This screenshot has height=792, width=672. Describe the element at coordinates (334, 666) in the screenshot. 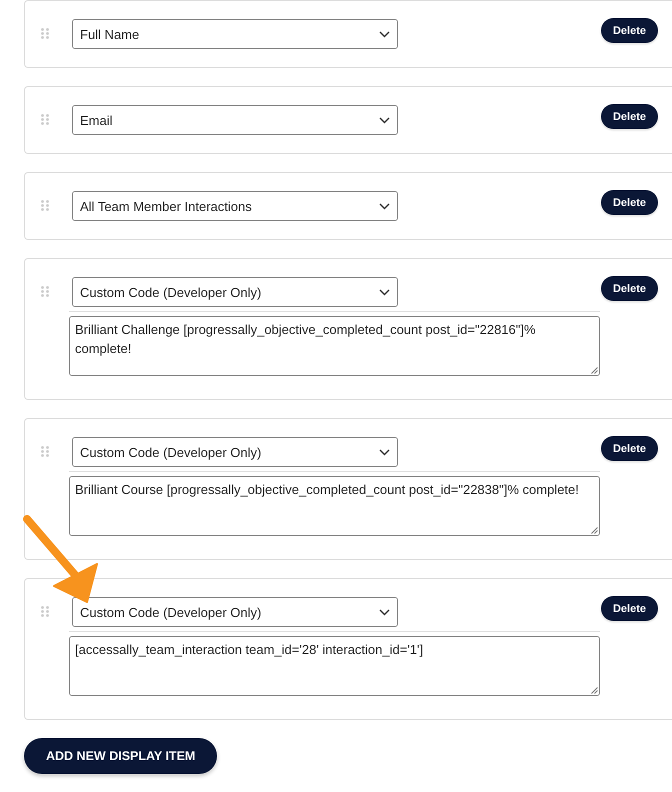

I see `code-textarea: [accessally_team_interaction team_id='28' interaction_id='1']` at that location.